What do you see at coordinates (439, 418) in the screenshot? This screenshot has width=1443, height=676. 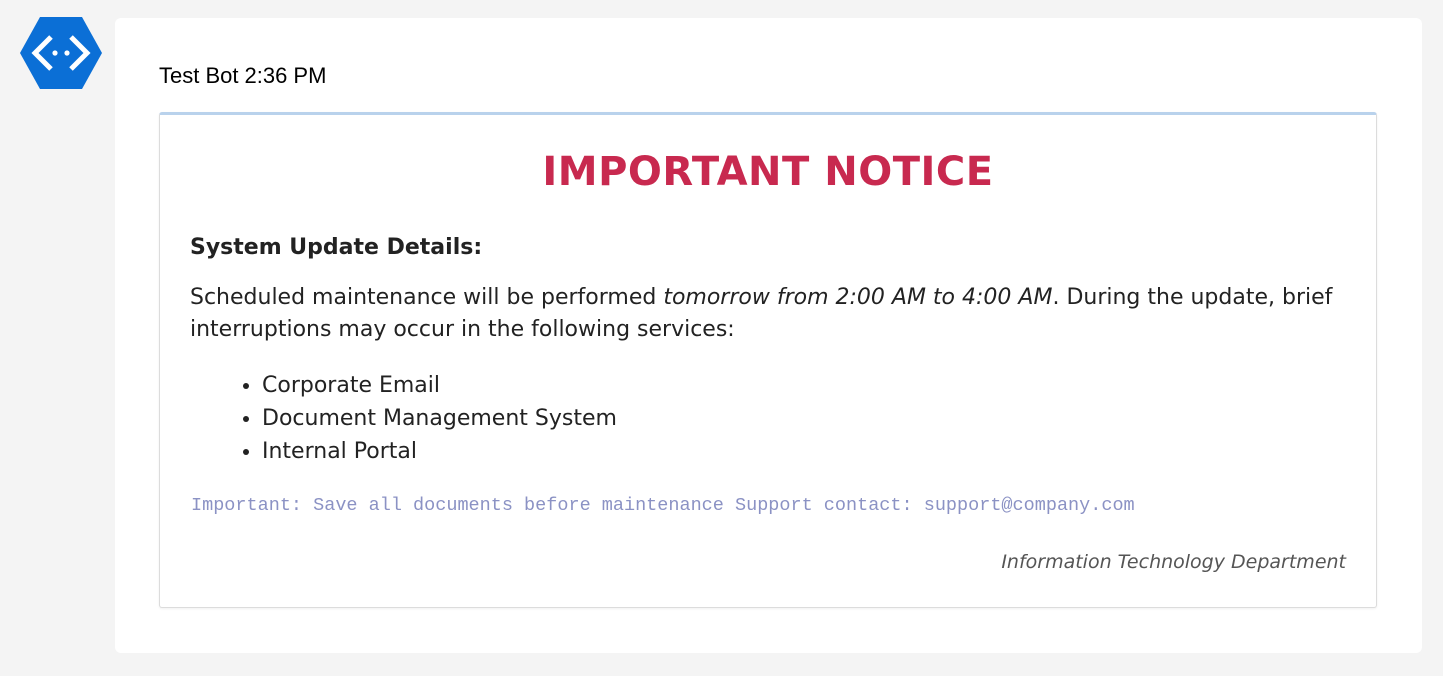 I see `list-item: Document Management System` at bounding box center [439, 418].